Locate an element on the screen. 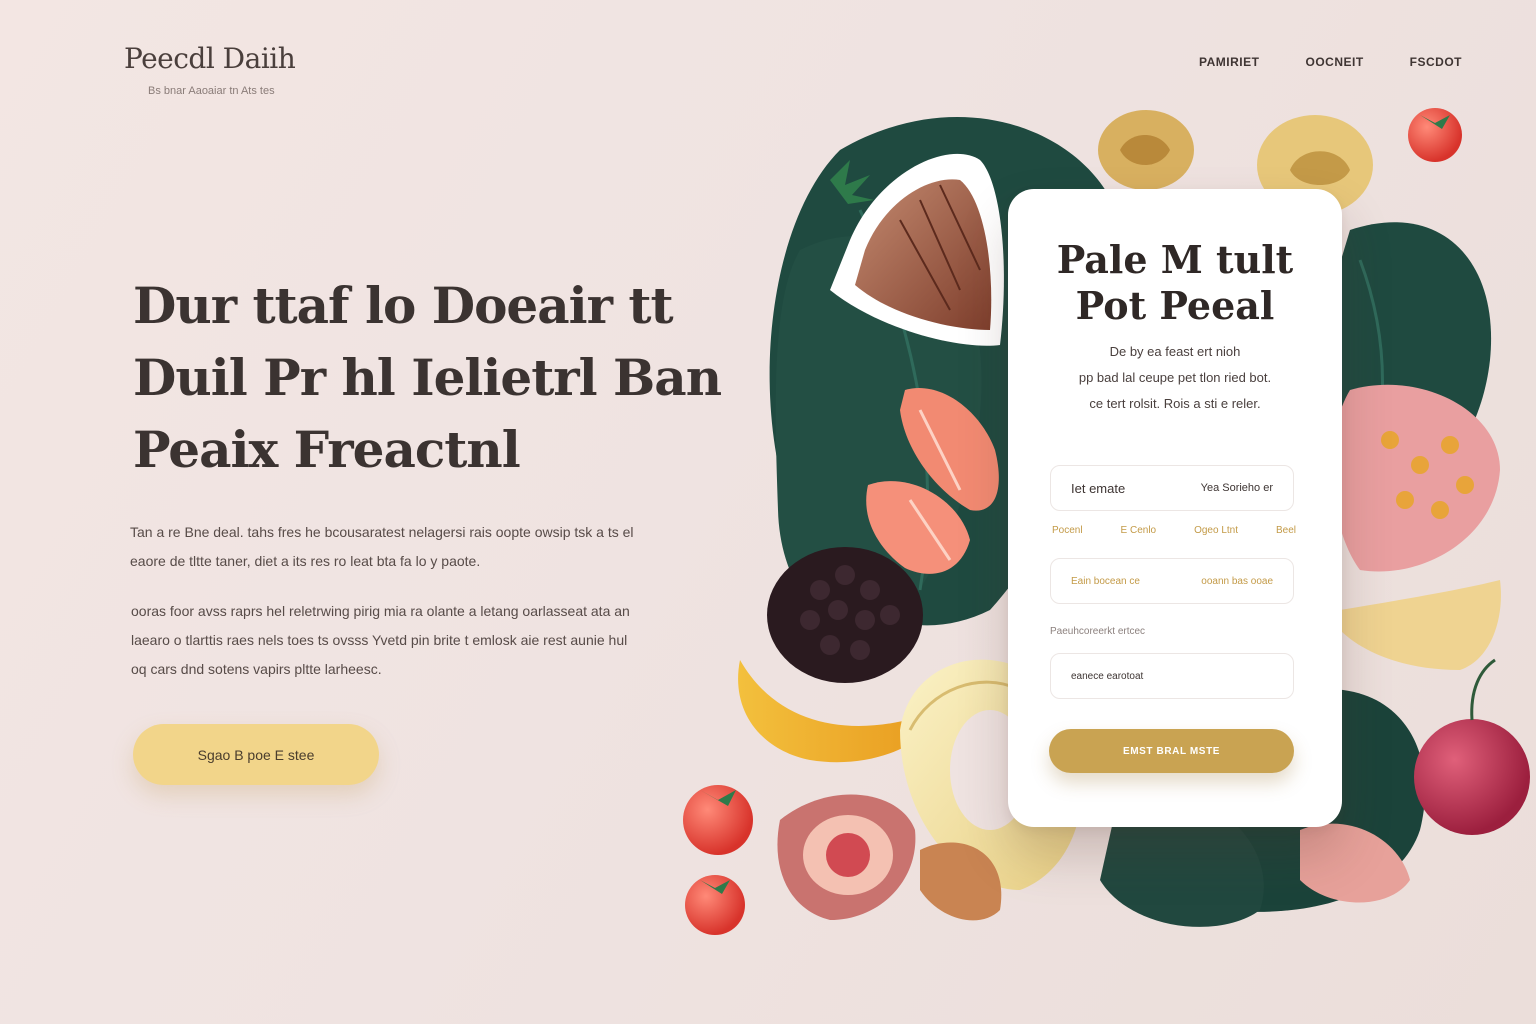  card-subtitle-line: ce tert rolsit. Rois a sti e reler. is located at coordinates (1175, 403).